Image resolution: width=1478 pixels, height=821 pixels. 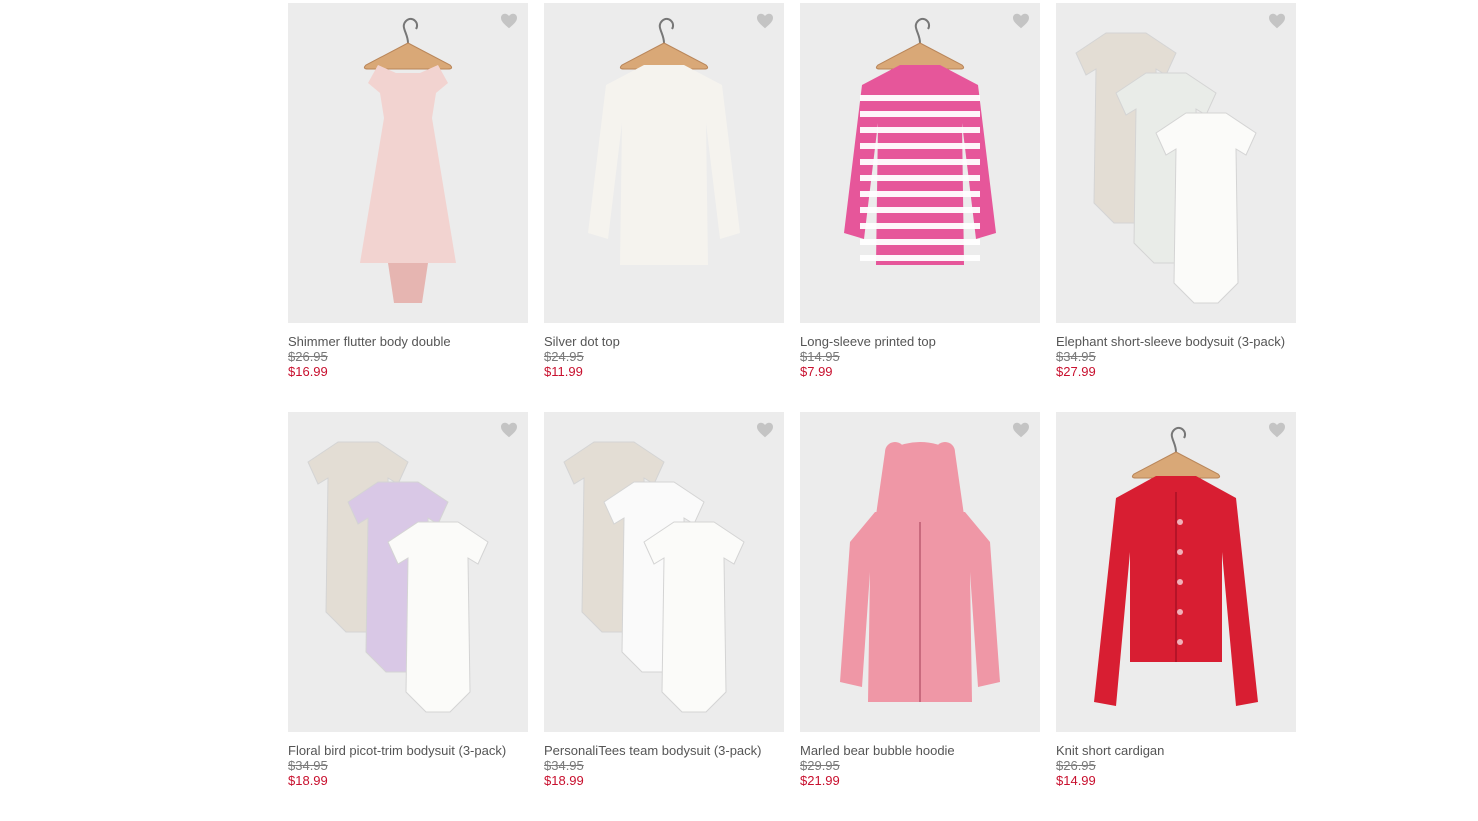 I want to click on original-price: $29.95, so click(x=820, y=765).